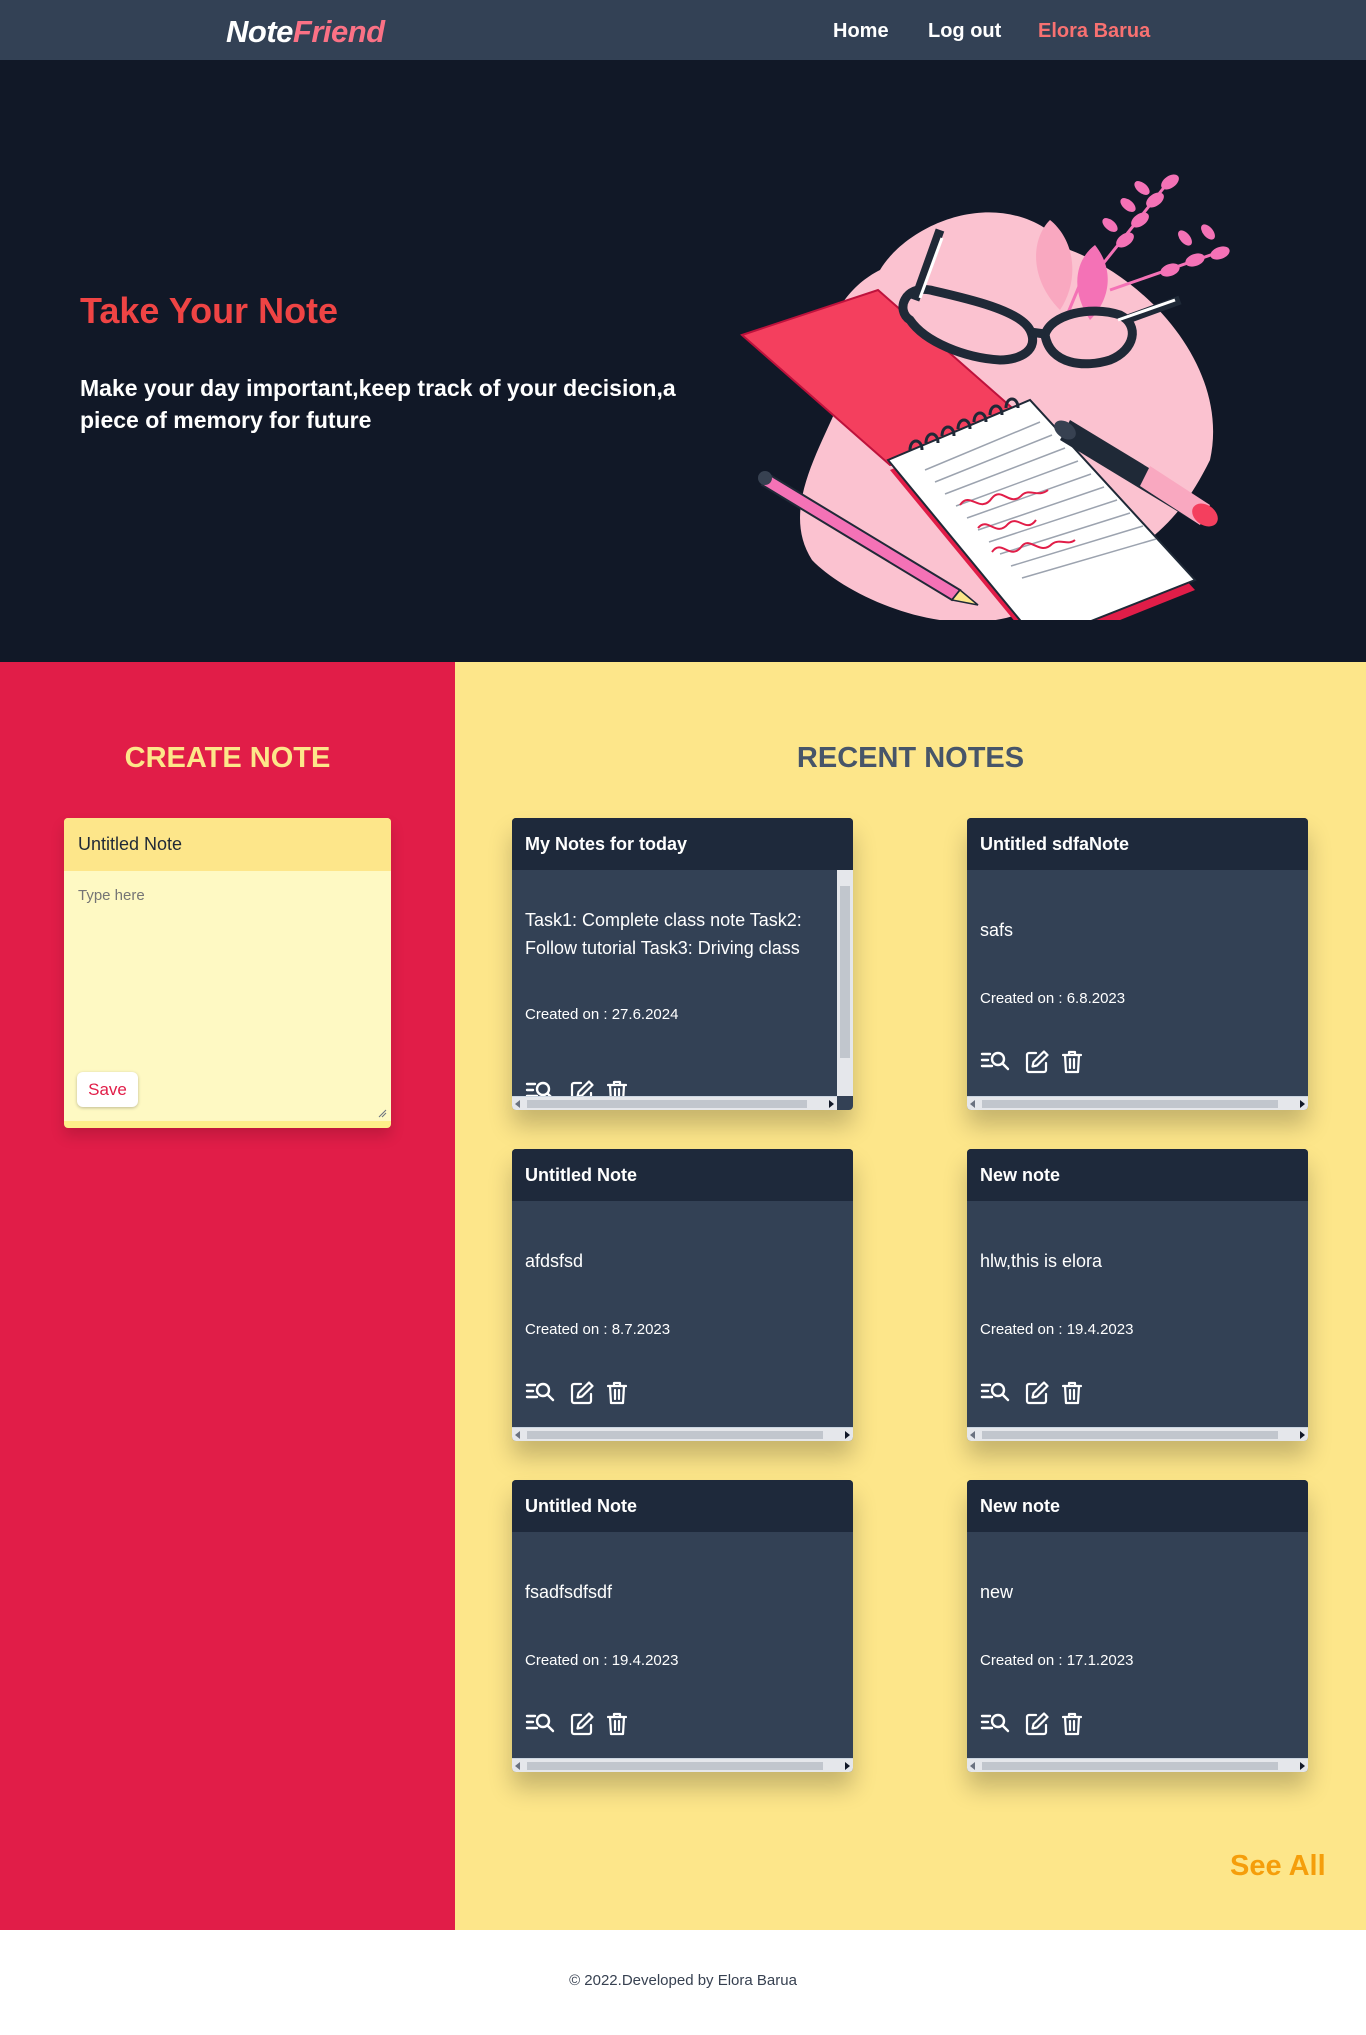 This screenshot has height=2035, width=1366. I want to click on nav-home-link: Home, so click(861, 31).